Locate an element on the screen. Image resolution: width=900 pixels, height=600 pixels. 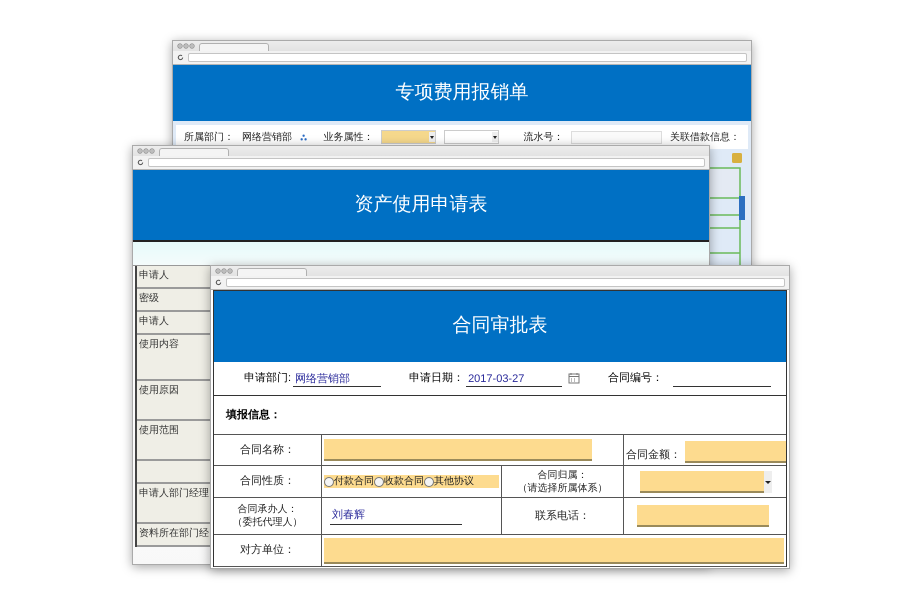
row-label: 使用范围 is located at coordinates (175, 441).